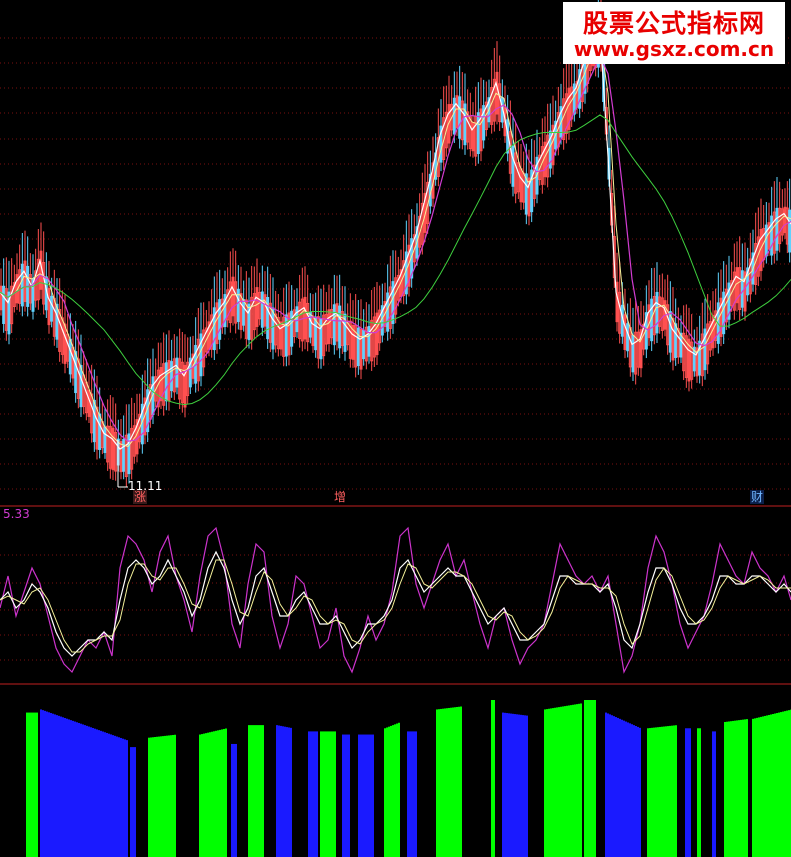 The height and width of the screenshot is (857, 791). Describe the element at coordinates (140, 497) in the screenshot. I see `event-tag-zhang: 涨` at that location.